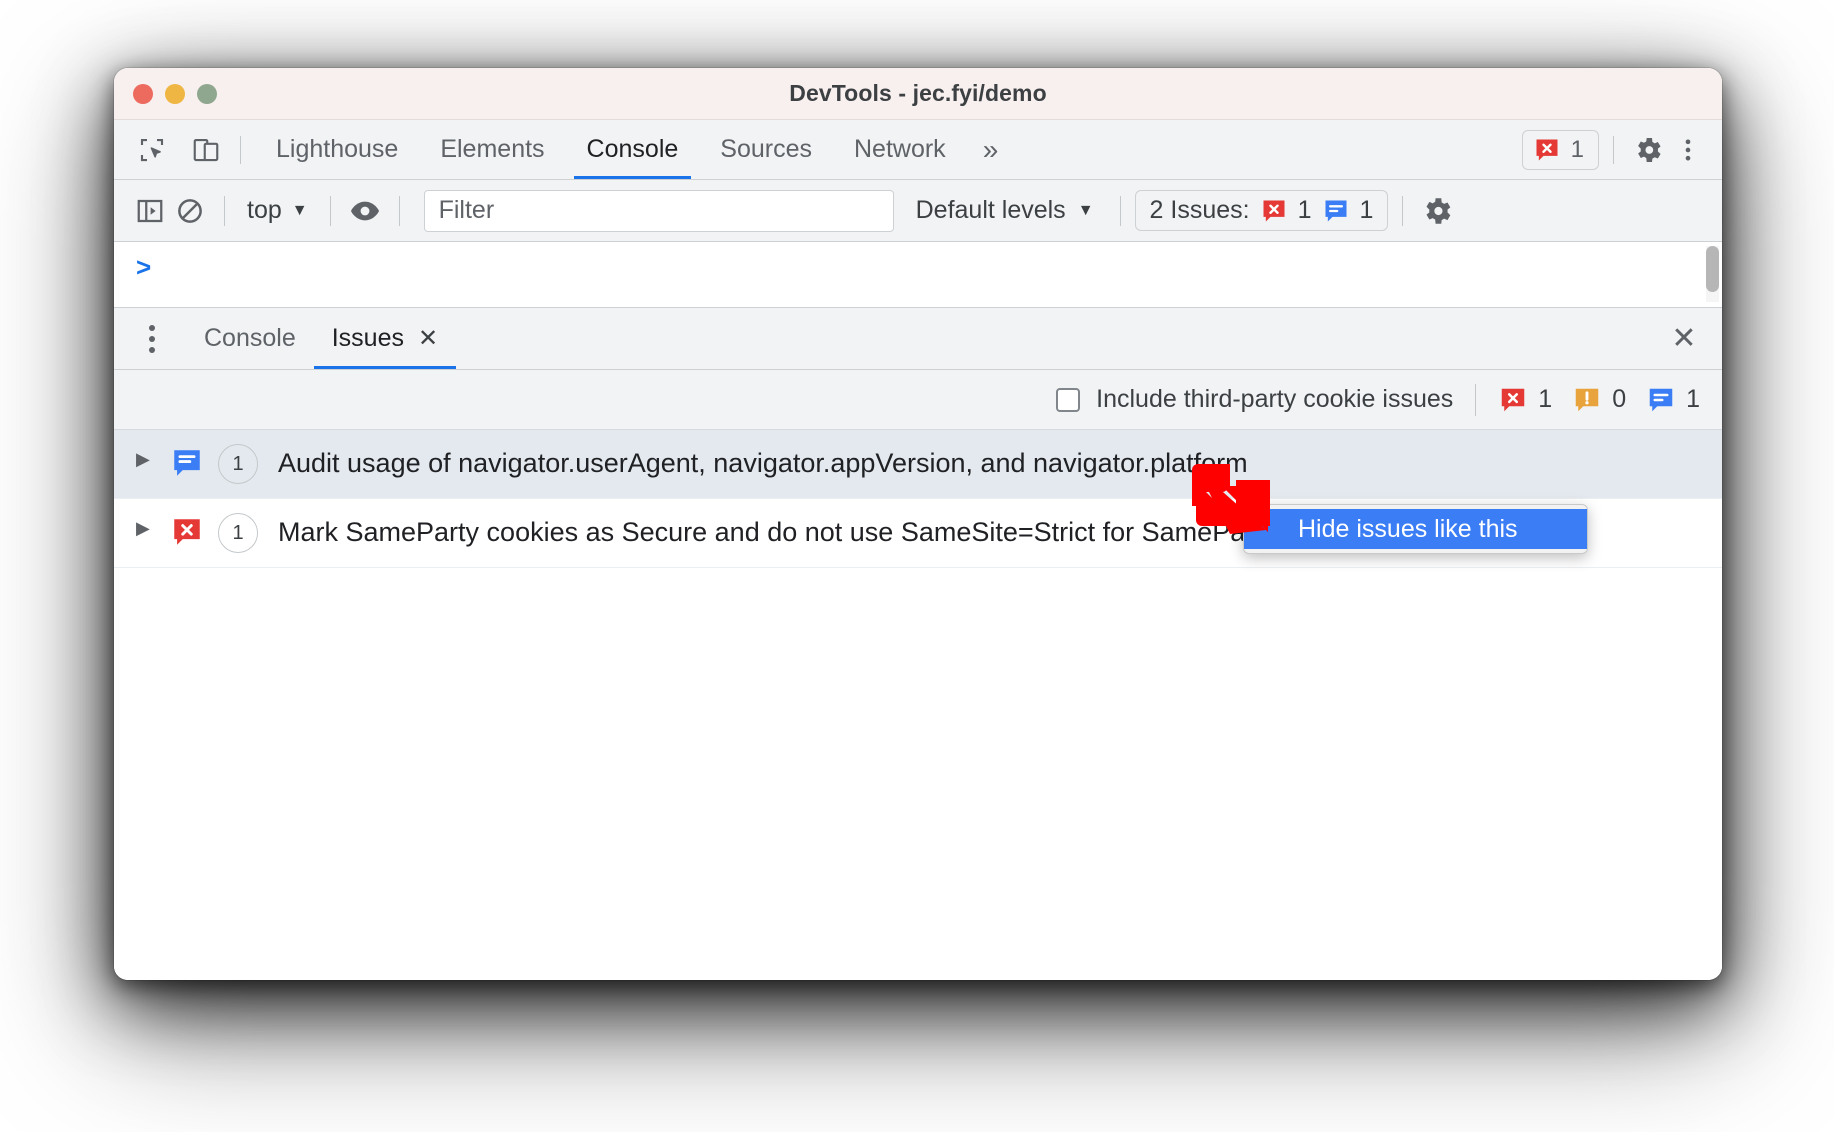  Describe the element at coordinates (367, 338) in the screenshot. I see `drawer-tab-issues-label: Issues` at that location.